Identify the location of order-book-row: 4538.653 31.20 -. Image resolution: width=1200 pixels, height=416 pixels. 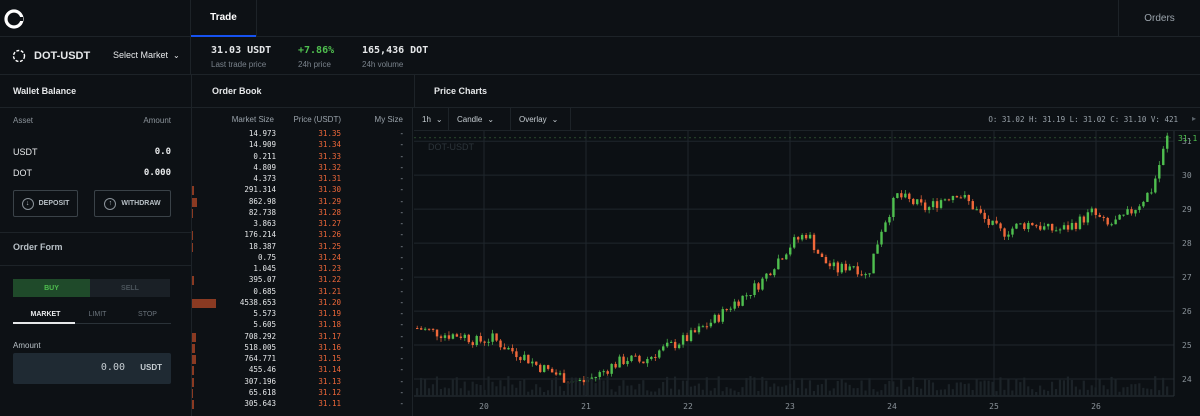
(303, 303).